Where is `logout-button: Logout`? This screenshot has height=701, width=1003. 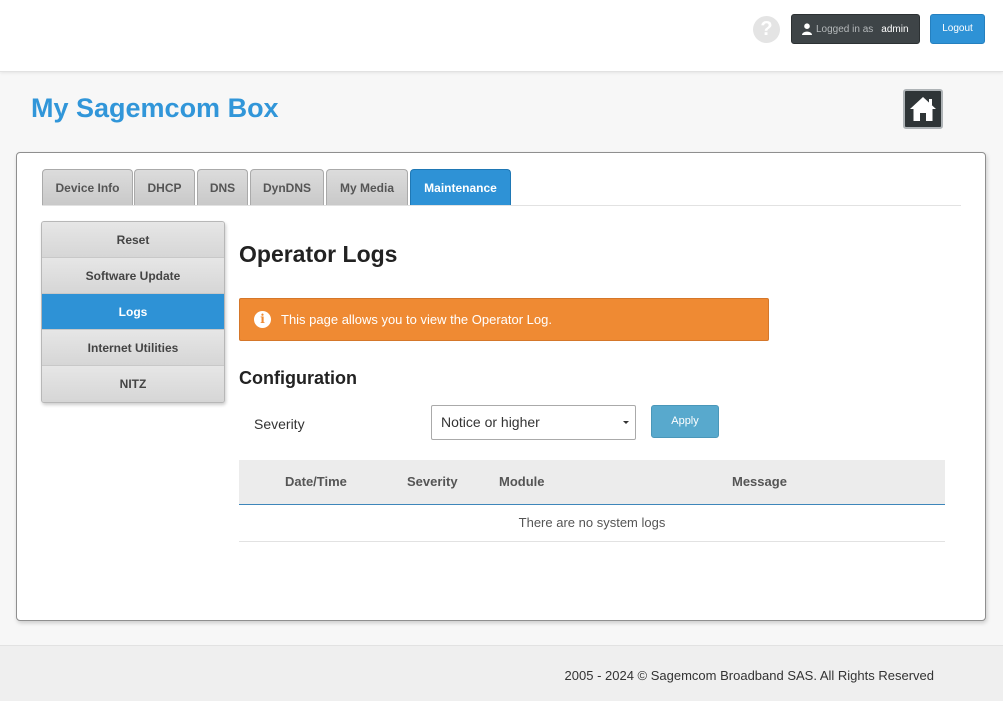
logout-button: Logout is located at coordinates (957, 29).